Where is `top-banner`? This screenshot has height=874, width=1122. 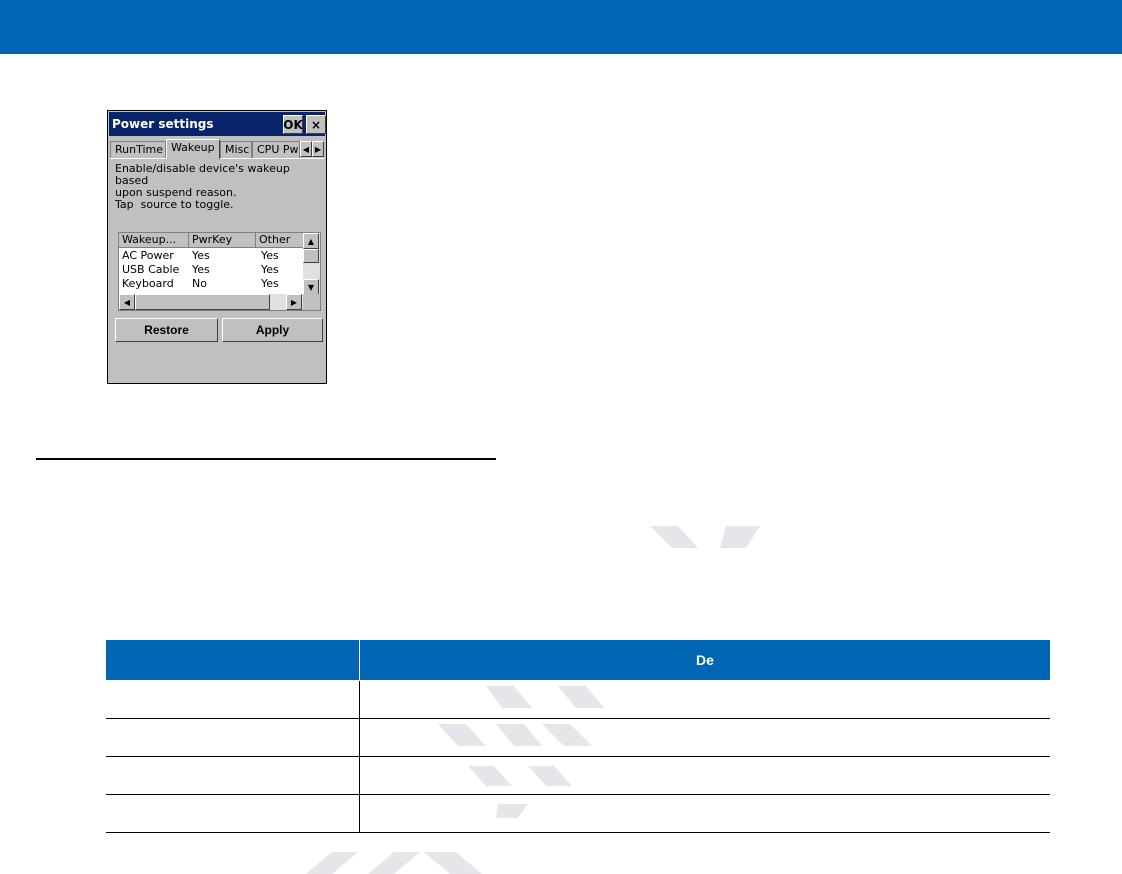
top-banner is located at coordinates (561, 27).